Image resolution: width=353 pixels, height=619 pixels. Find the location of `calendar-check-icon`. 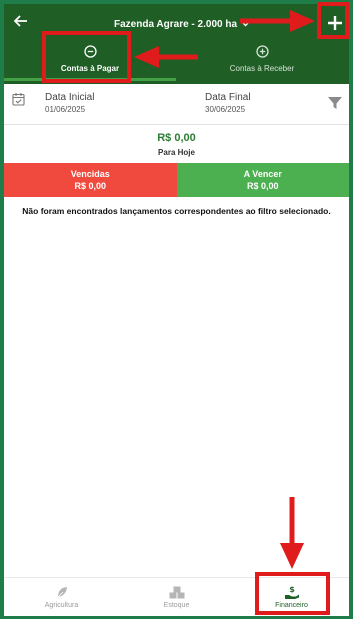

calendar-check-icon is located at coordinates (18, 101).